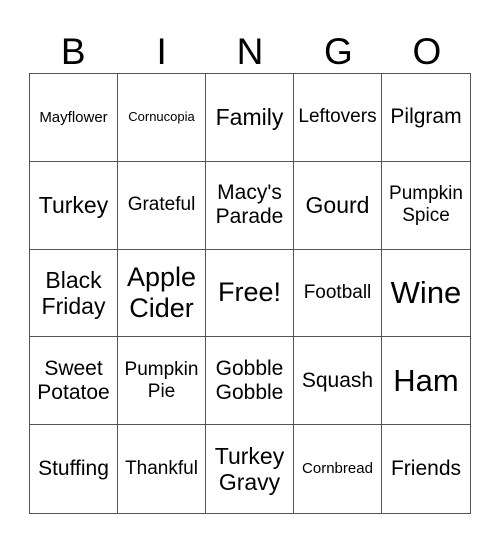 This screenshot has width=500, height=544. I want to click on header-letter-b: B, so click(73, 51).